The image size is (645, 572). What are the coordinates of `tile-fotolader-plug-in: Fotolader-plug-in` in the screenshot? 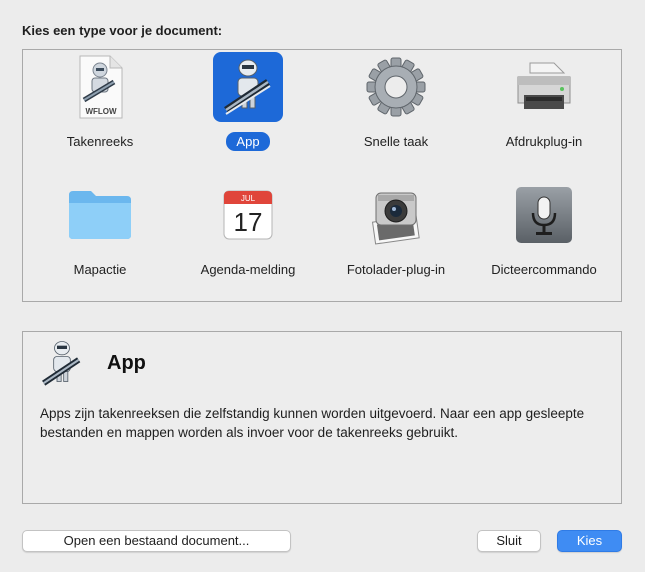 It's located at (396, 240).